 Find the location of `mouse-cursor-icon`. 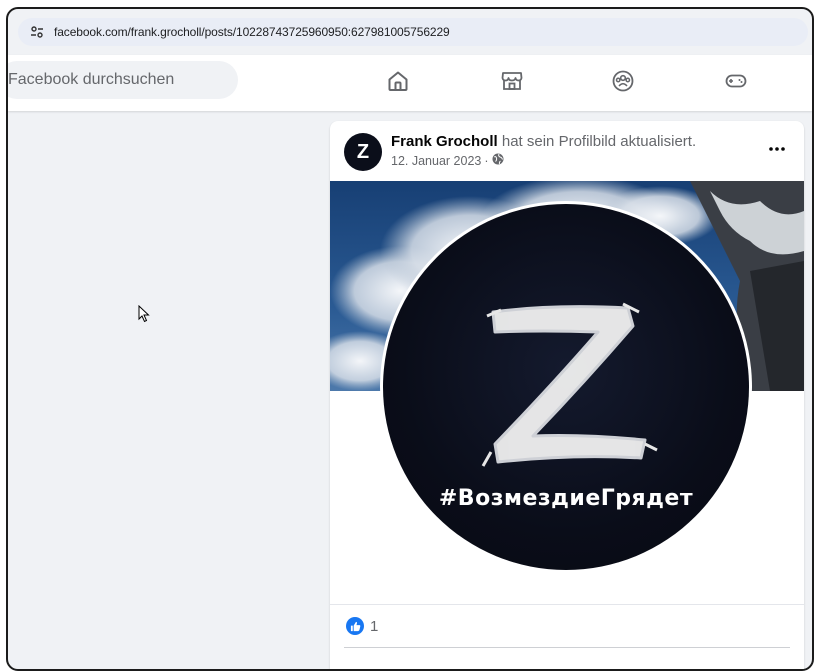

mouse-cursor-icon is located at coordinates (144, 313).